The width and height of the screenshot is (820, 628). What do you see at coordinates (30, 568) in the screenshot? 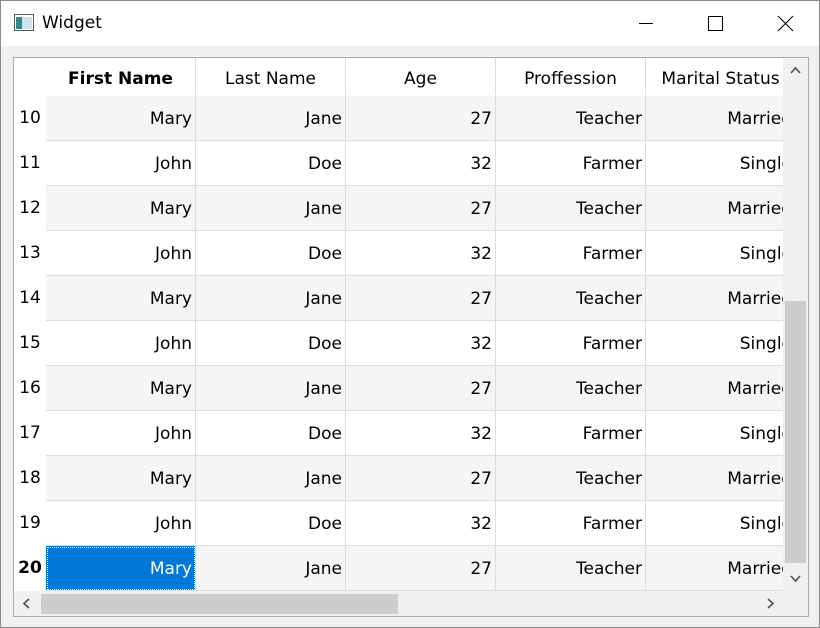
I see `row-header-cell: 20` at bounding box center [30, 568].